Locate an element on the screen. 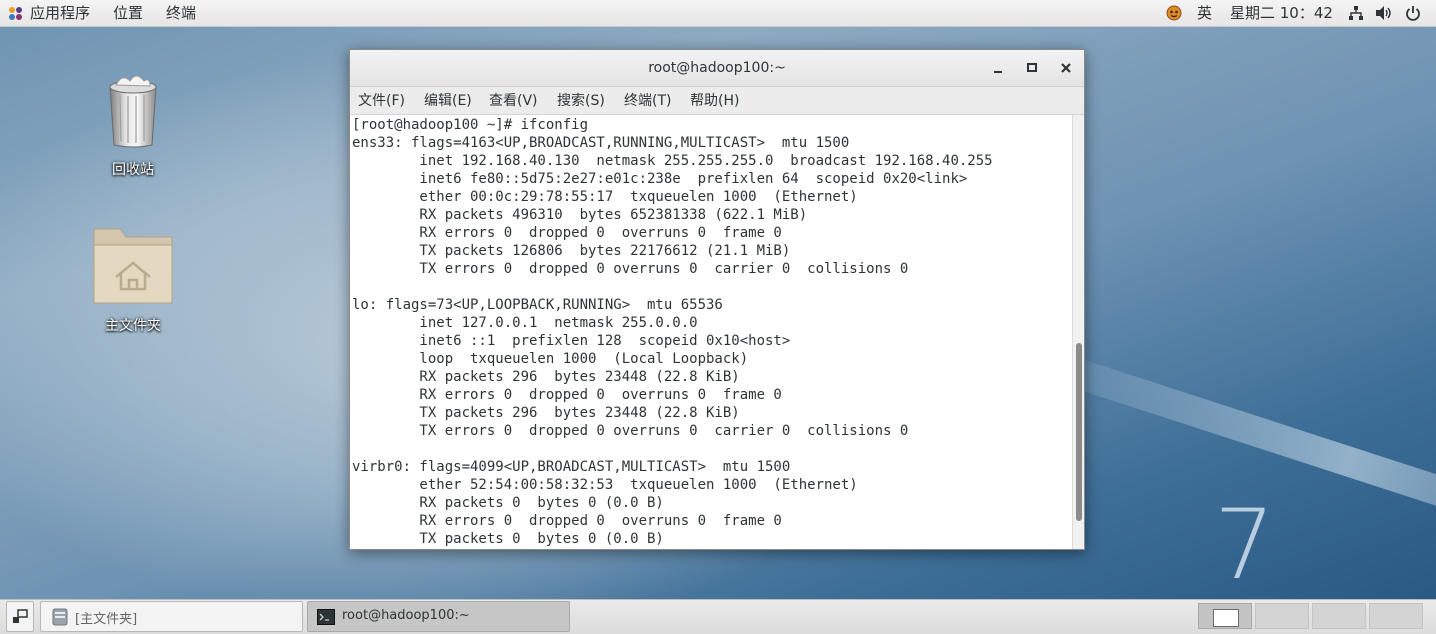  window-titlebar: root@hadoop100:~ is located at coordinates (717, 68).